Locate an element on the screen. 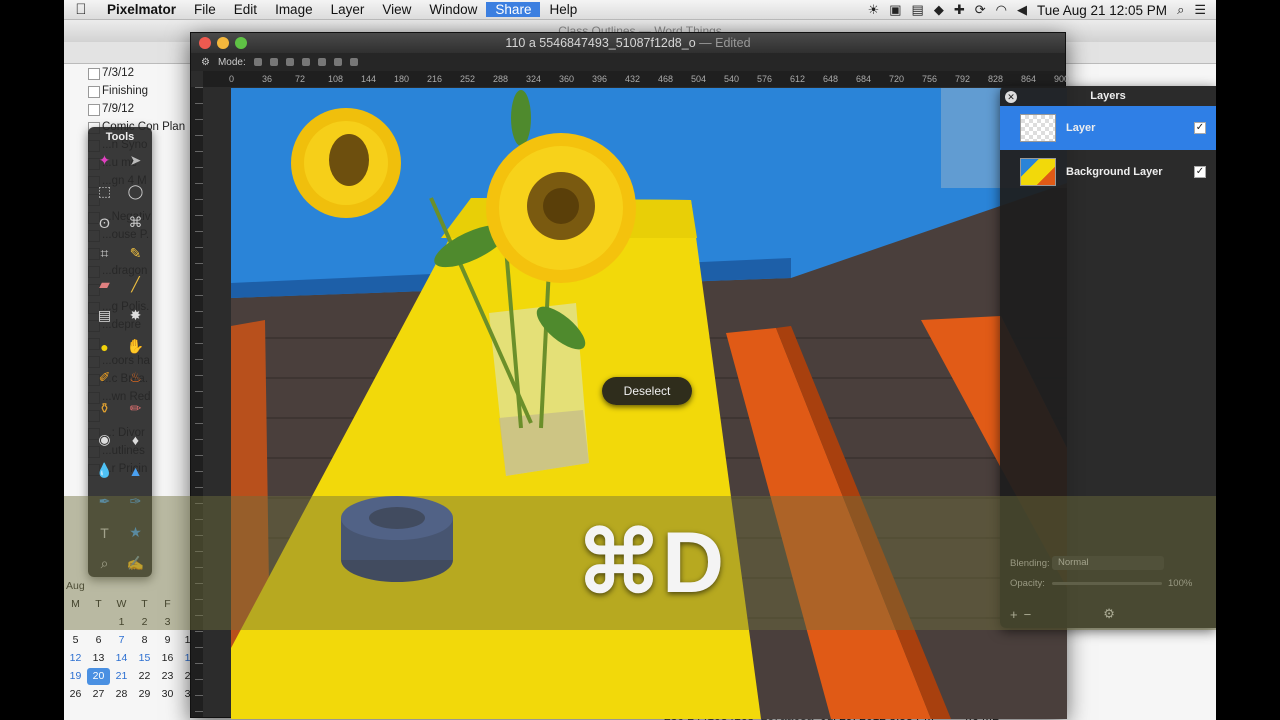  stamp-icon: ⚱ is located at coordinates (104, 408).